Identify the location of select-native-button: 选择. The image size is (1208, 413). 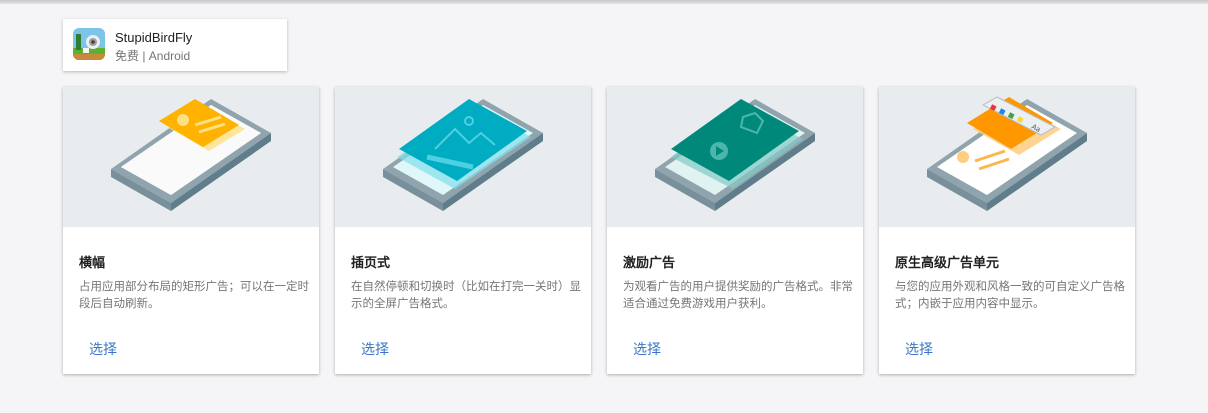
(919, 349).